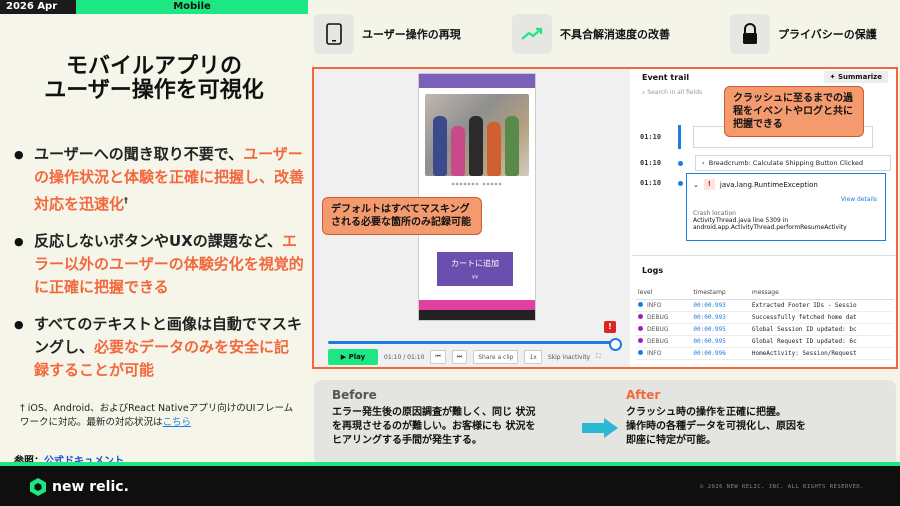  I want to click on col-message: message, so click(821, 293).